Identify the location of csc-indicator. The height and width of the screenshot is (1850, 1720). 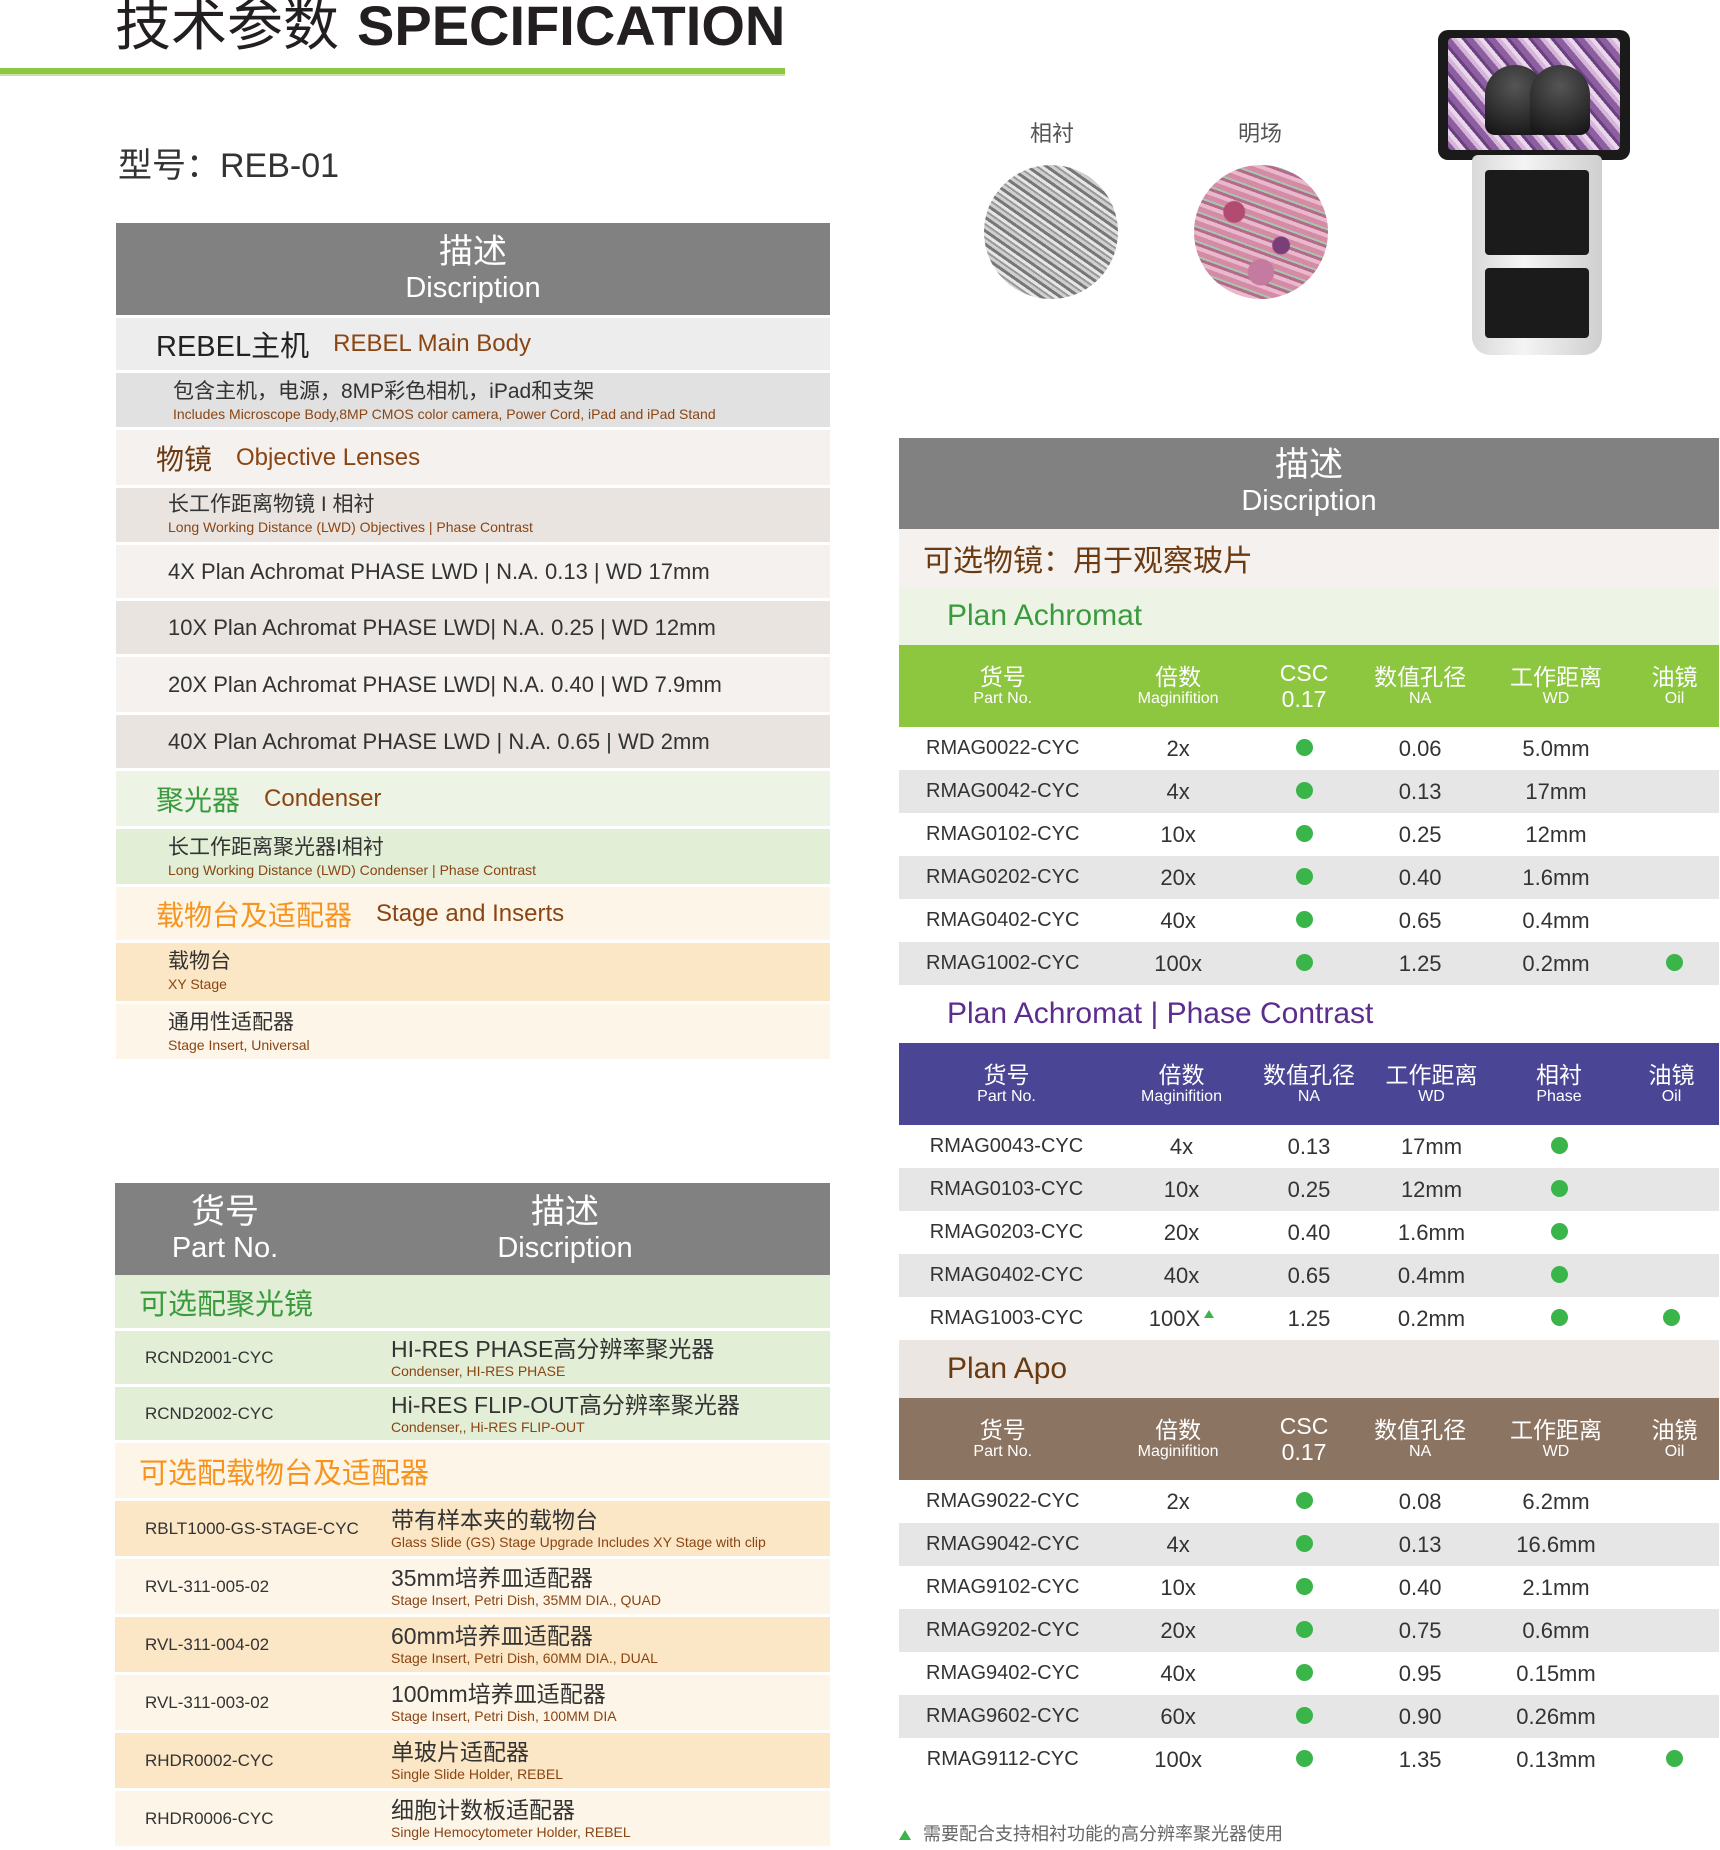
(1304, 835).